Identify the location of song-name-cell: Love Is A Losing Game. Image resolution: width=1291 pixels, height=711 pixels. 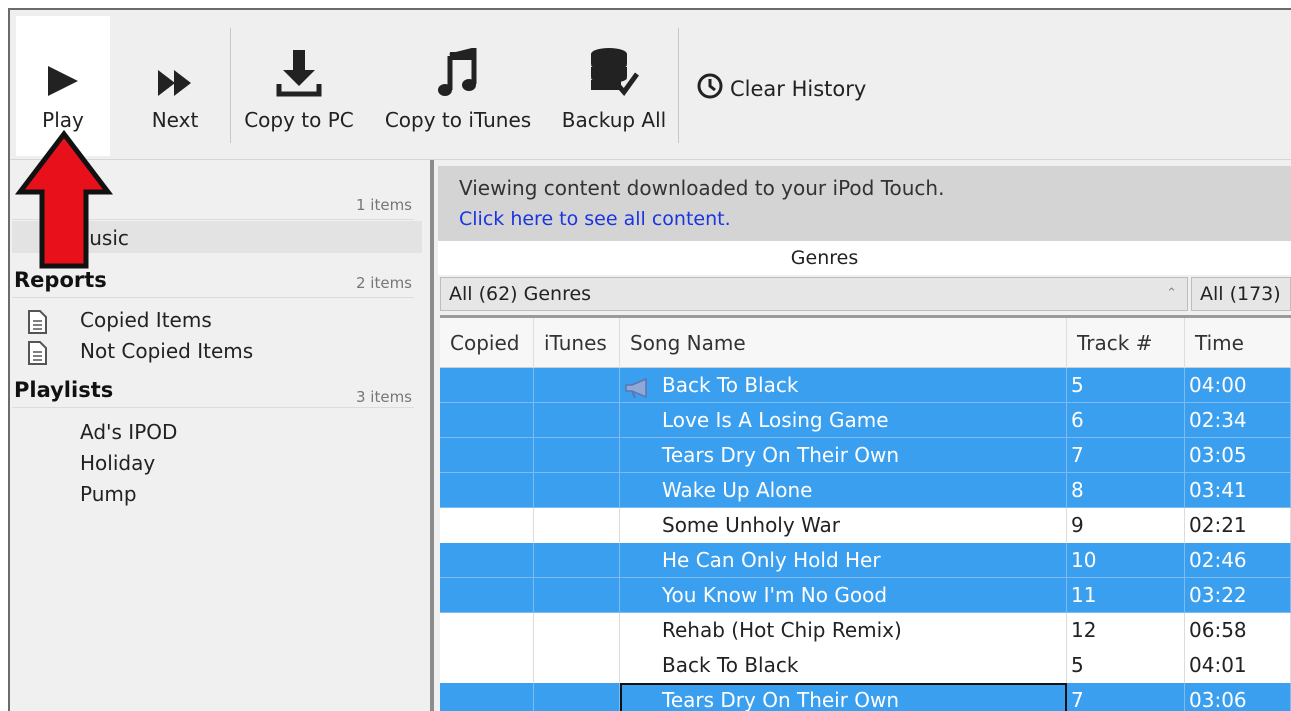
(843, 420).